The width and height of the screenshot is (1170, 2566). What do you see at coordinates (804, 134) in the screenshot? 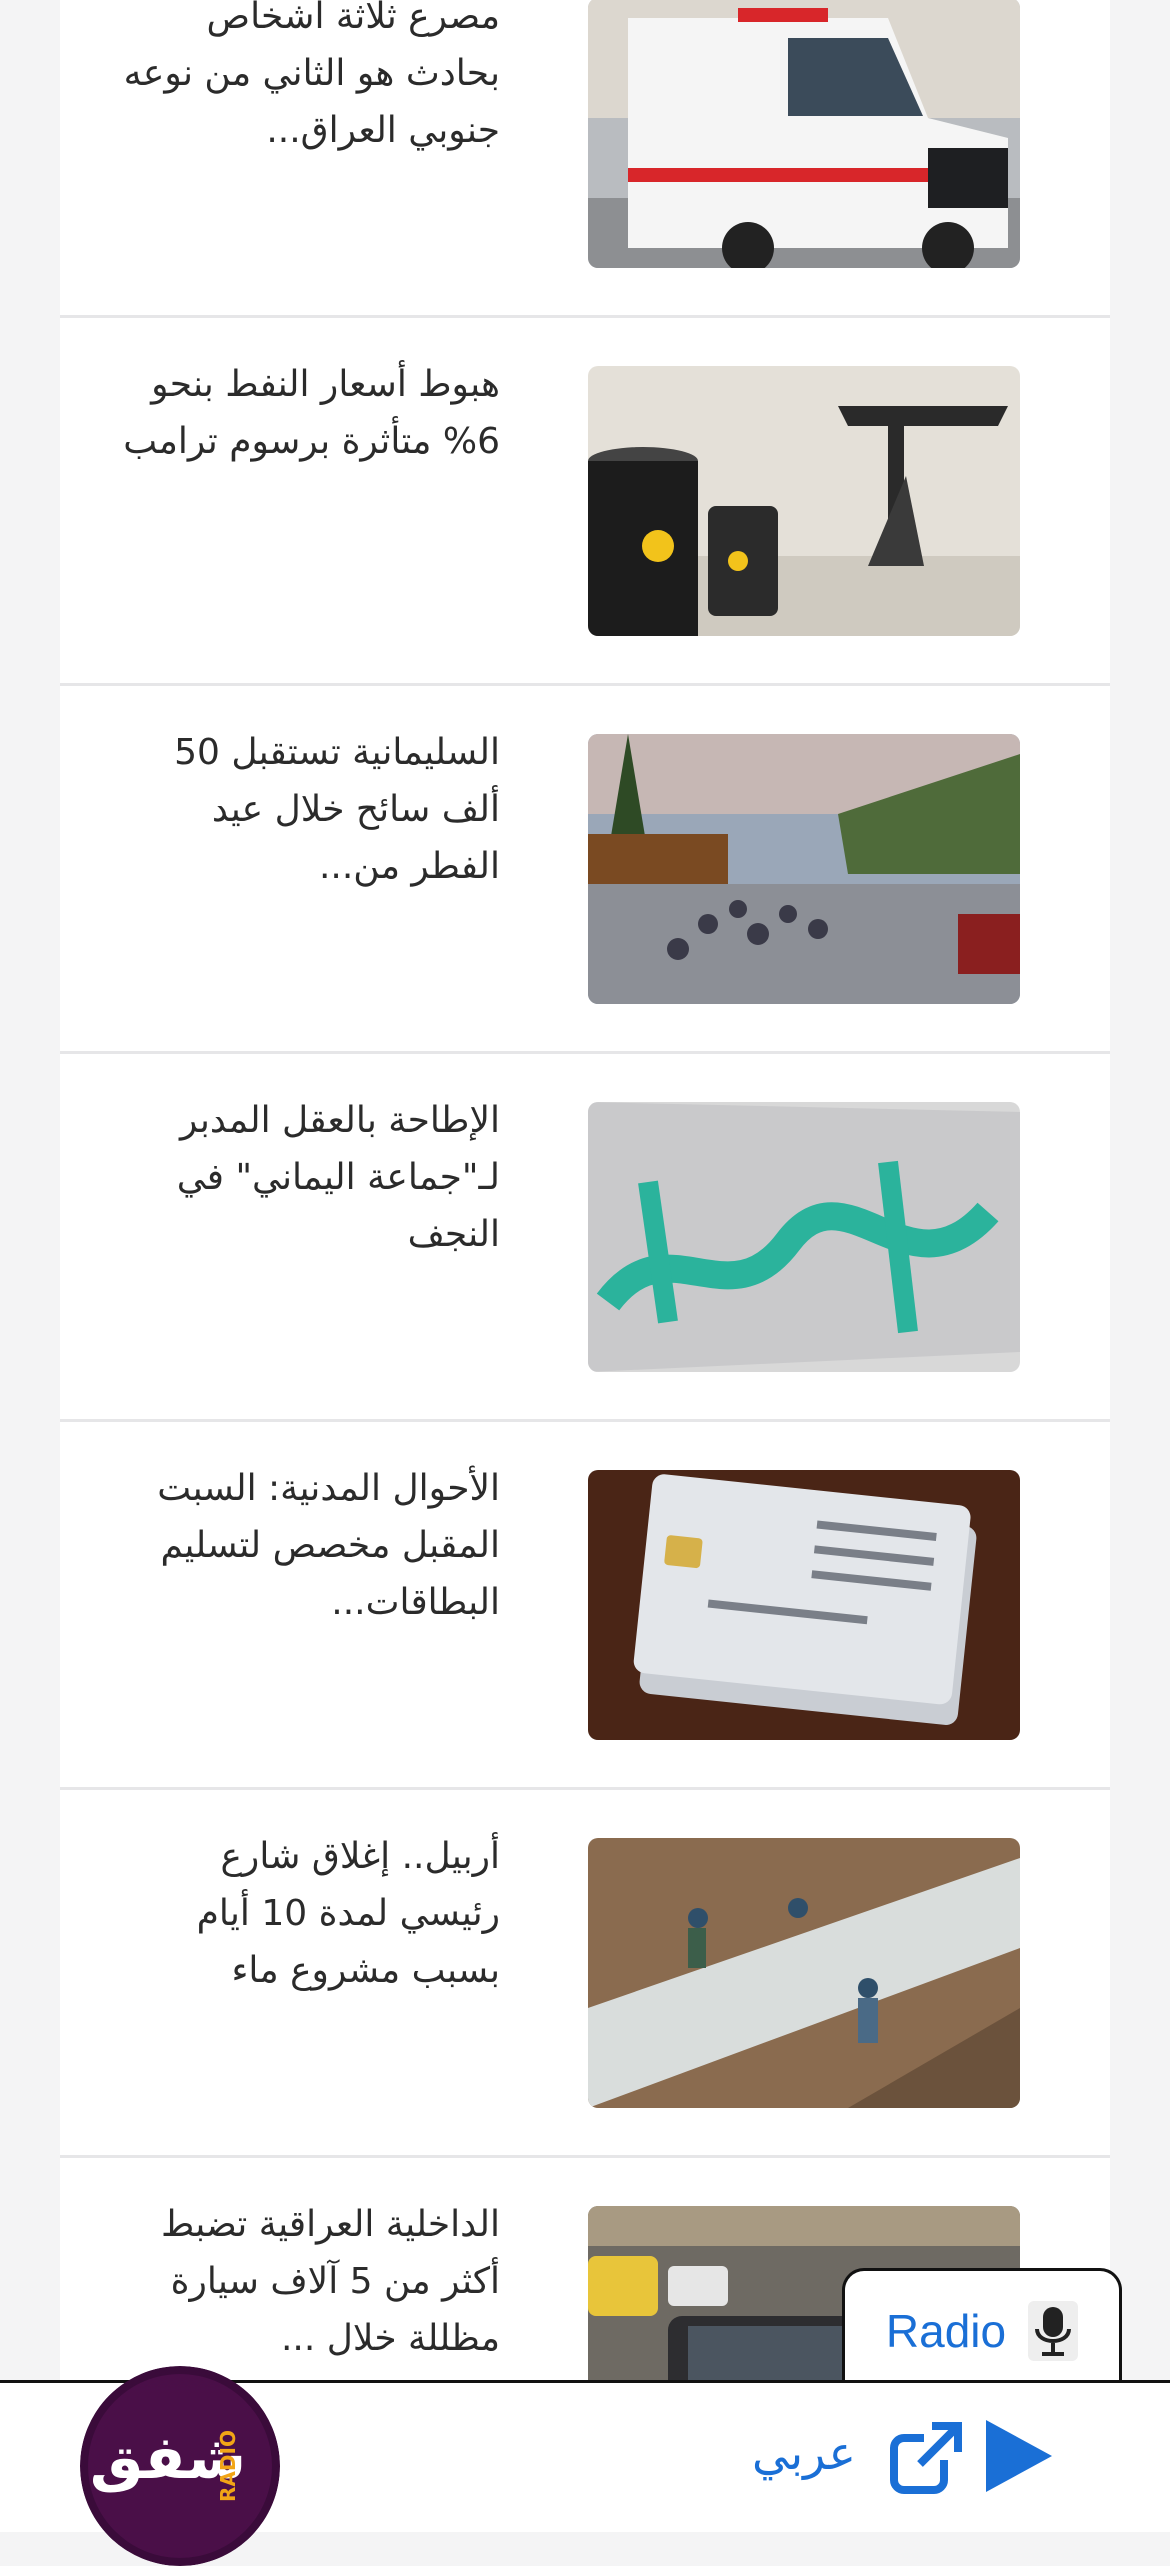
I see `news-thumbnail-ambulance` at bounding box center [804, 134].